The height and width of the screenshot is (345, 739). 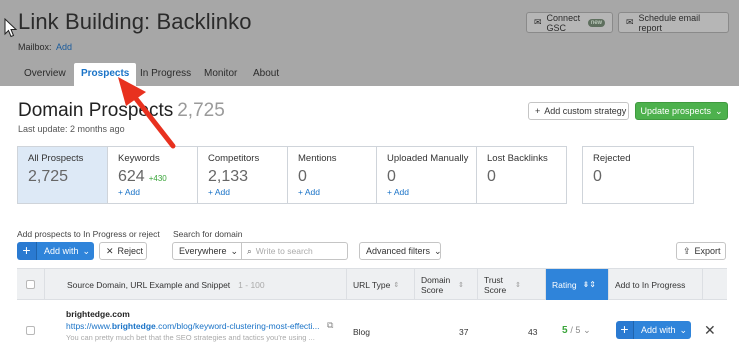 I want to click on select-all-checkbox, so click(x=30, y=284).